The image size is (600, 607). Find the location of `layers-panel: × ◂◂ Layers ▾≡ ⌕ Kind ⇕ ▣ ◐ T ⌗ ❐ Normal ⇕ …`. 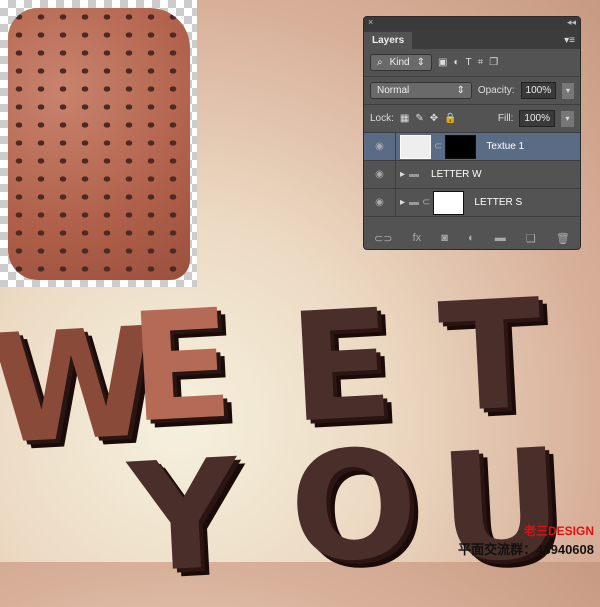

layers-panel: × ◂◂ Layers ▾≡ ⌕ Kind ⇕ ▣ ◐ T ⌗ ❐ Normal ⇕ … is located at coordinates (472, 133).